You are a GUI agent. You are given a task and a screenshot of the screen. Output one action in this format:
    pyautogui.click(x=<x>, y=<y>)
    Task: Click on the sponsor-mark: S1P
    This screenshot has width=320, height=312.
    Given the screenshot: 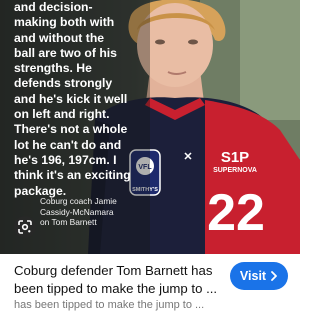 What is the action you would take?
    pyautogui.click(x=235, y=157)
    